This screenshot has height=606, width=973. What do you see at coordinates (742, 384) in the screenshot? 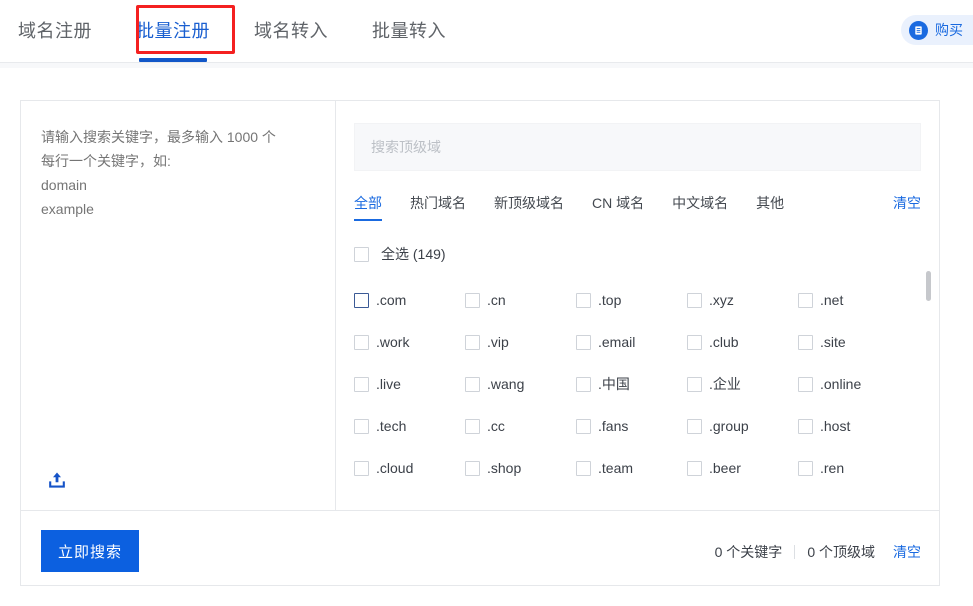
I see `tld-option: .企业` at bounding box center [742, 384].